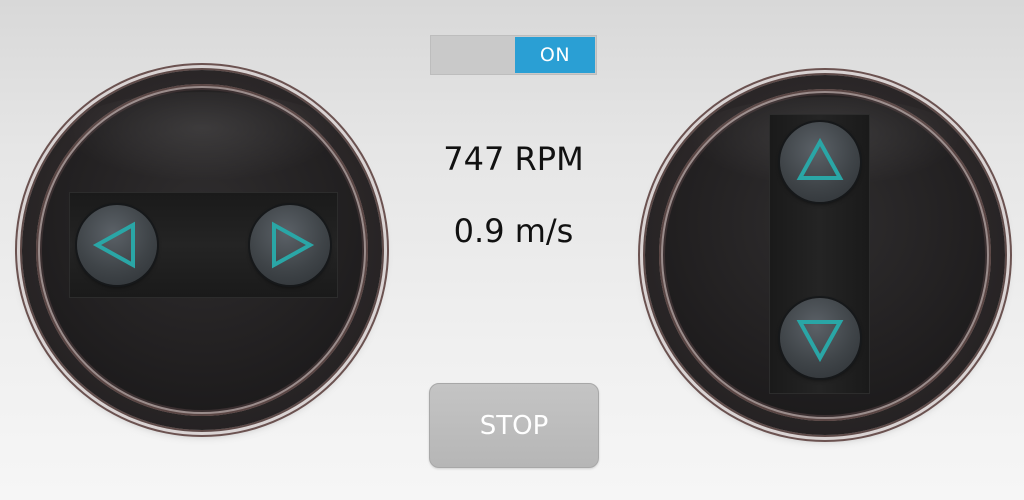  What do you see at coordinates (113, 245) in the screenshot?
I see `arrow-left-icon` at bounding box center [113, 245].